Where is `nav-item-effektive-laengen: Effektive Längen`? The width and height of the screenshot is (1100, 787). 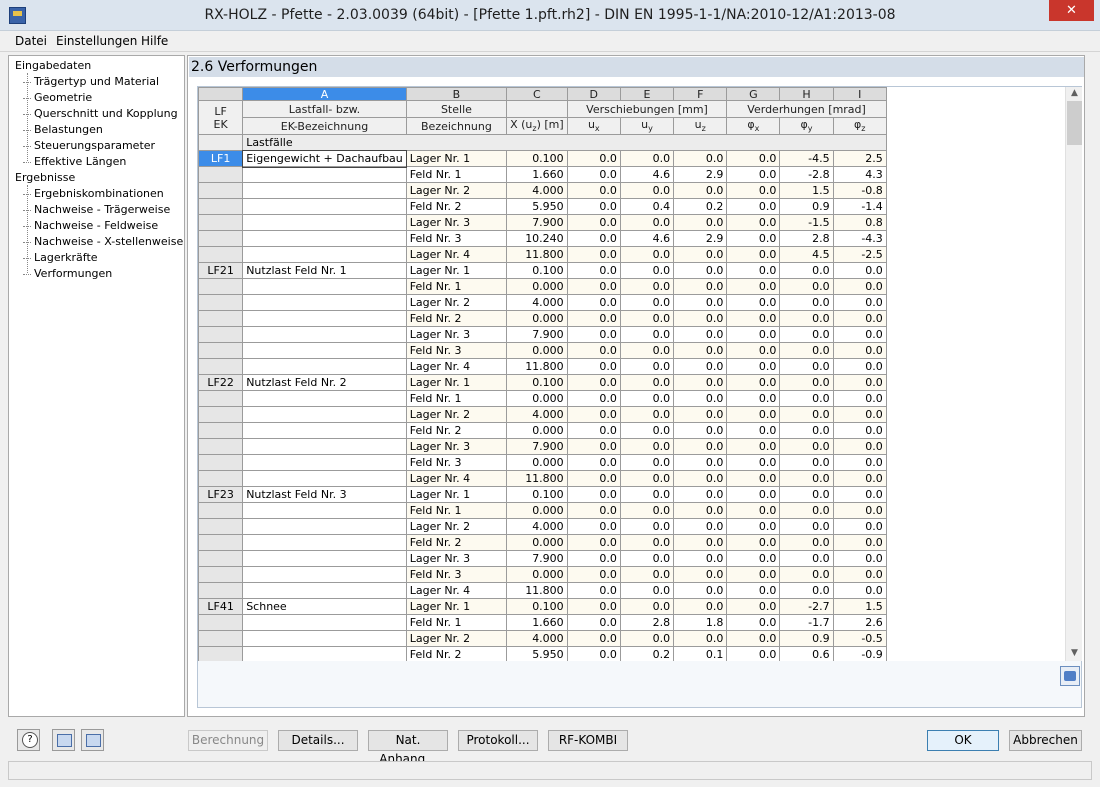 nav-item-effektive-laengen: Effektive Längen is located at coordinates (74, 161).